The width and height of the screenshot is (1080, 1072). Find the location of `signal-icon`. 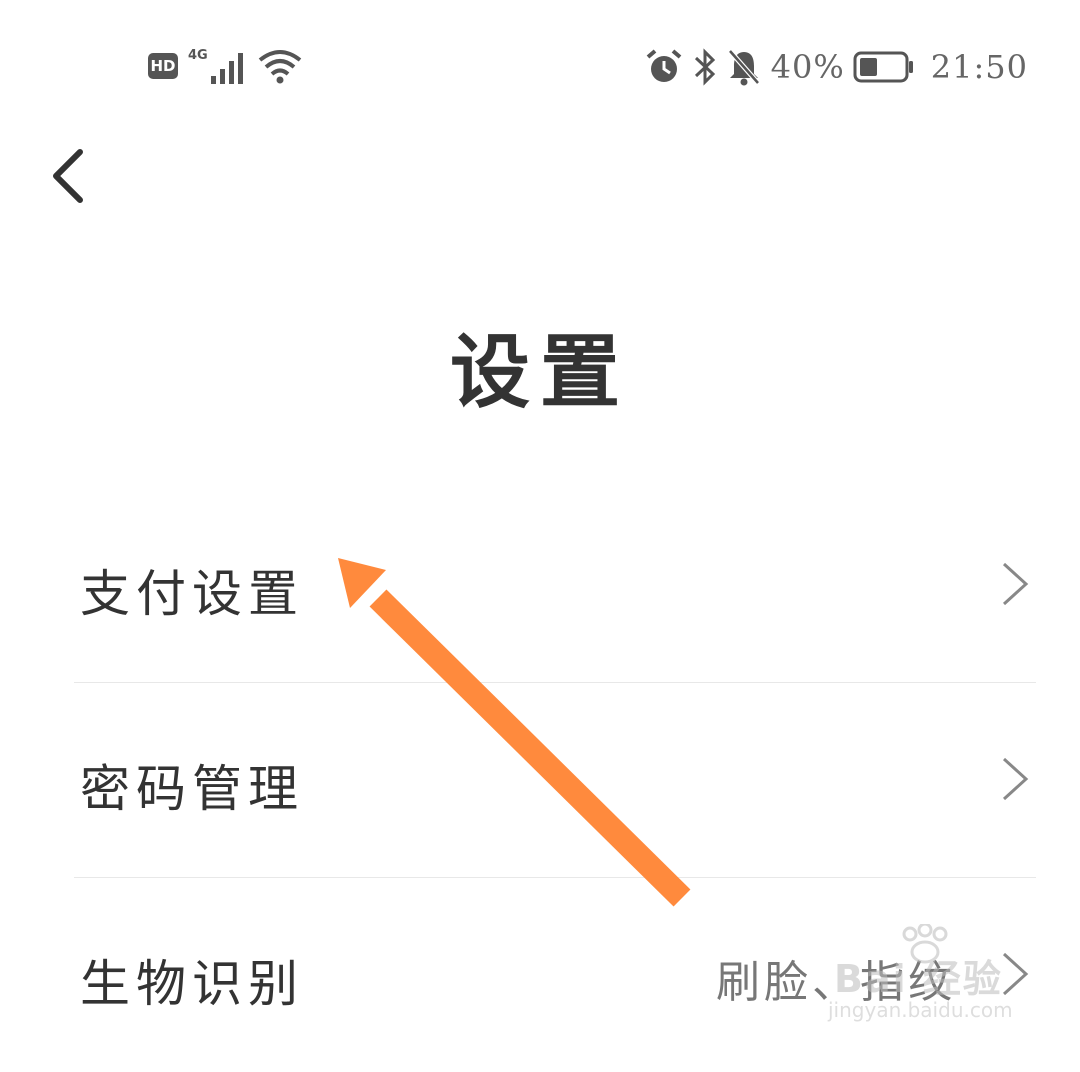

signal-icon is located at coordinates (226, 68).